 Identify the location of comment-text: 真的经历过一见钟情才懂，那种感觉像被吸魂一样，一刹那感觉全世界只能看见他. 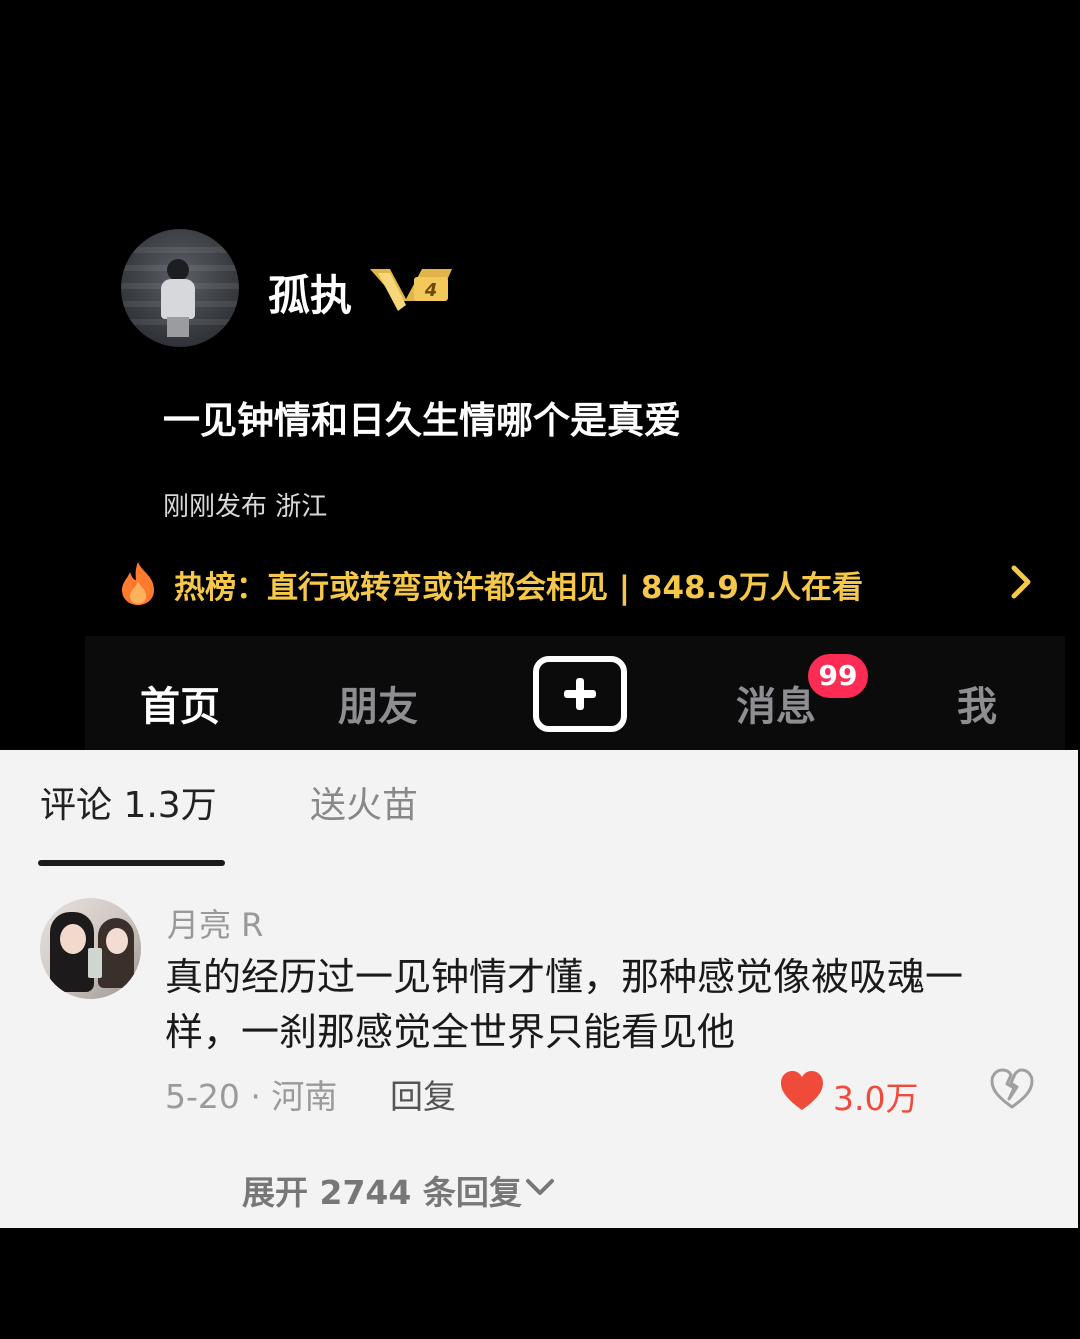
(564, 1004).